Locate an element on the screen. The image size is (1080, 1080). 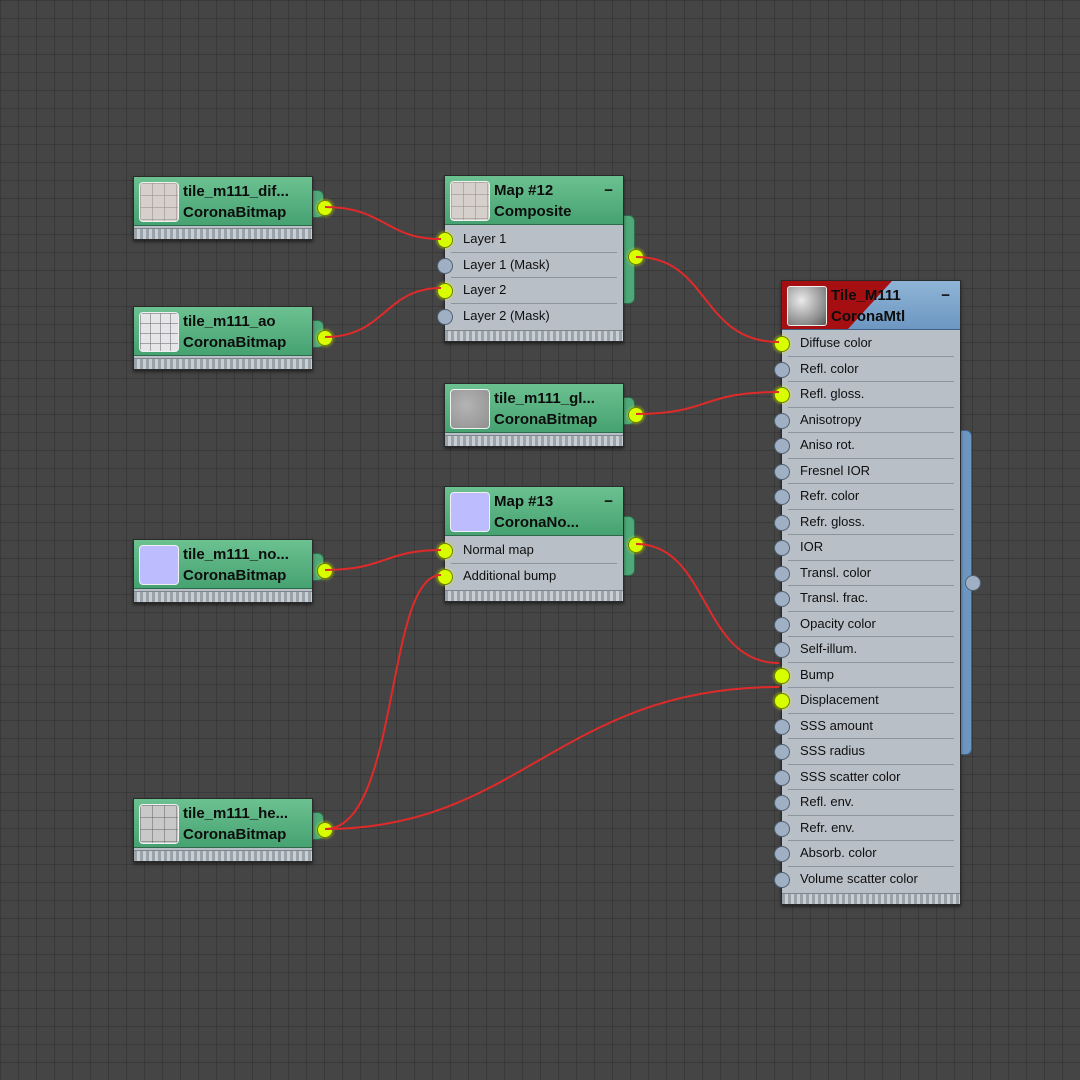
node-name: tile_m111_ao is located at coordinates (229, 321).